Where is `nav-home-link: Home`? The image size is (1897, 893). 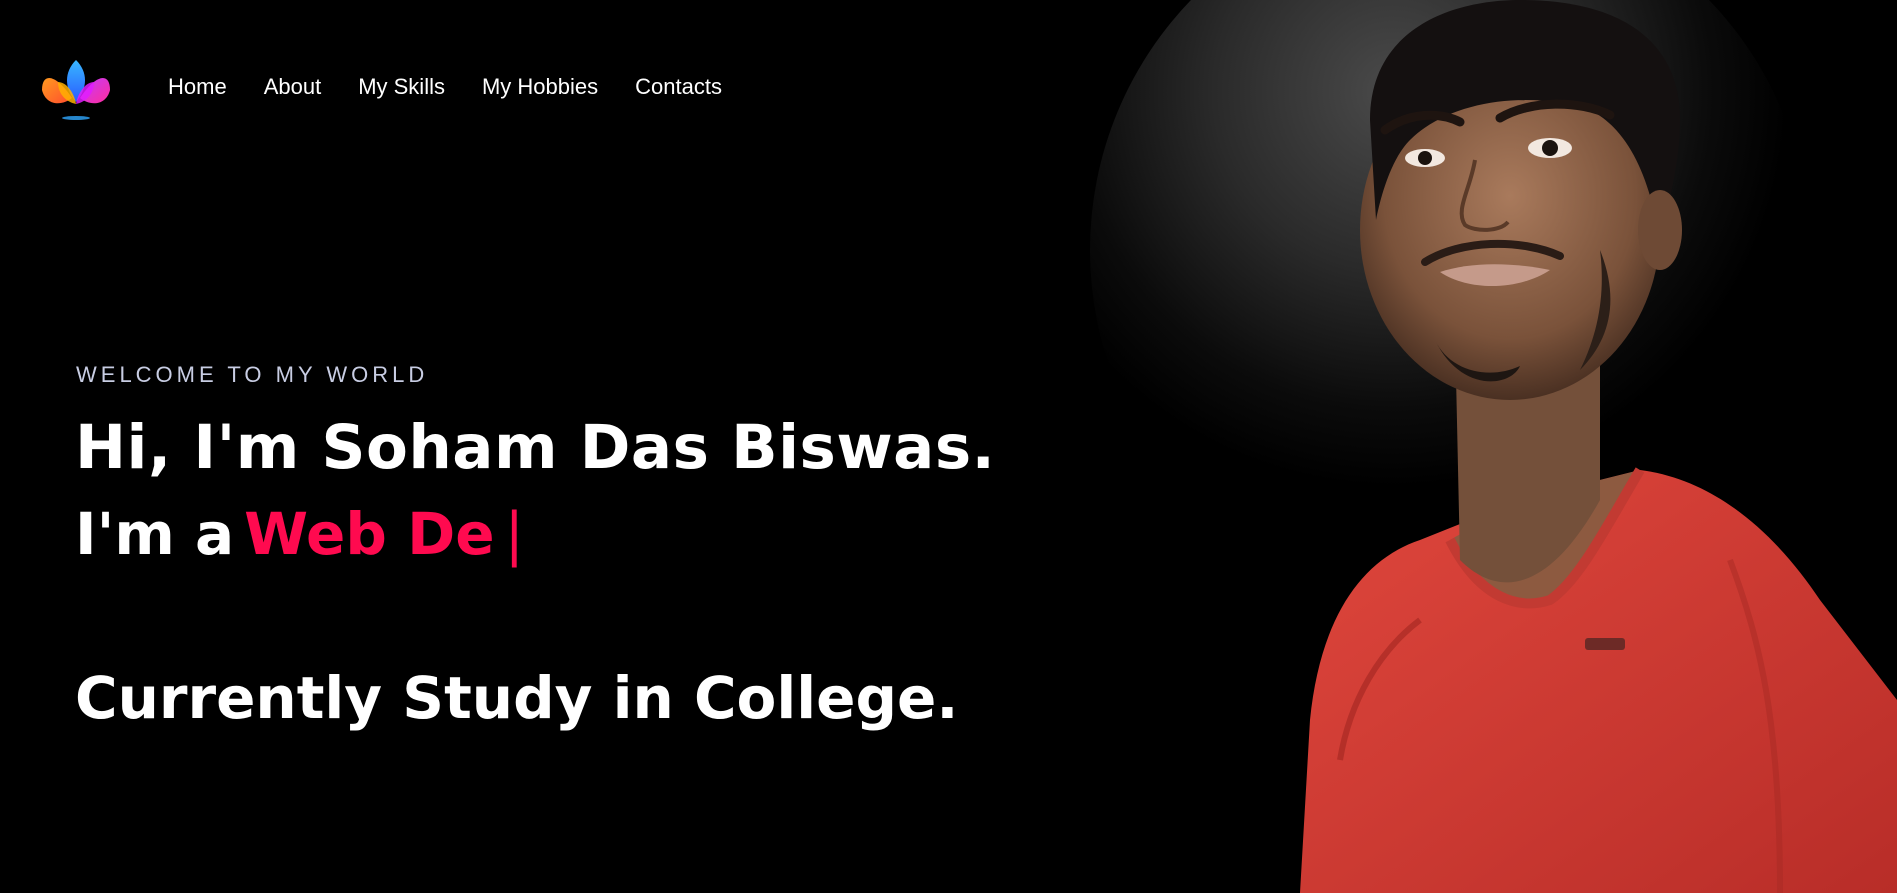 nav-home-link: Home is located at coordinates (197, 87).